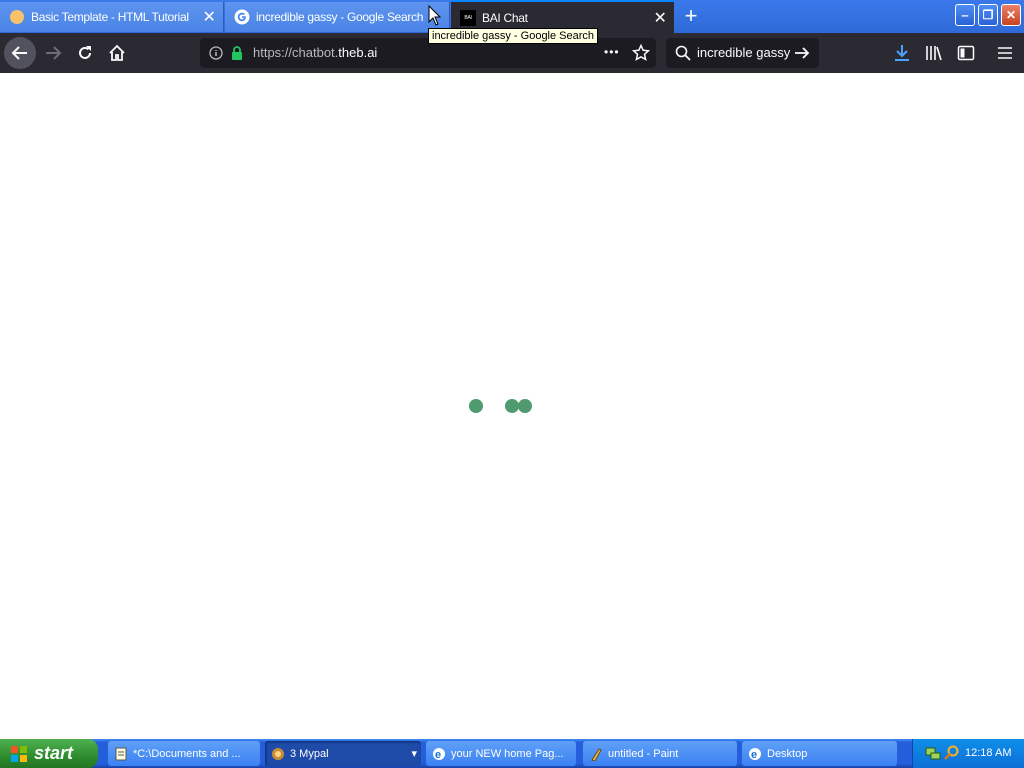  Describe the element at coordinates (343, 753) in the screenshot. I see `taskbar-button-mypal: 3 Mypal ▾` at that location.